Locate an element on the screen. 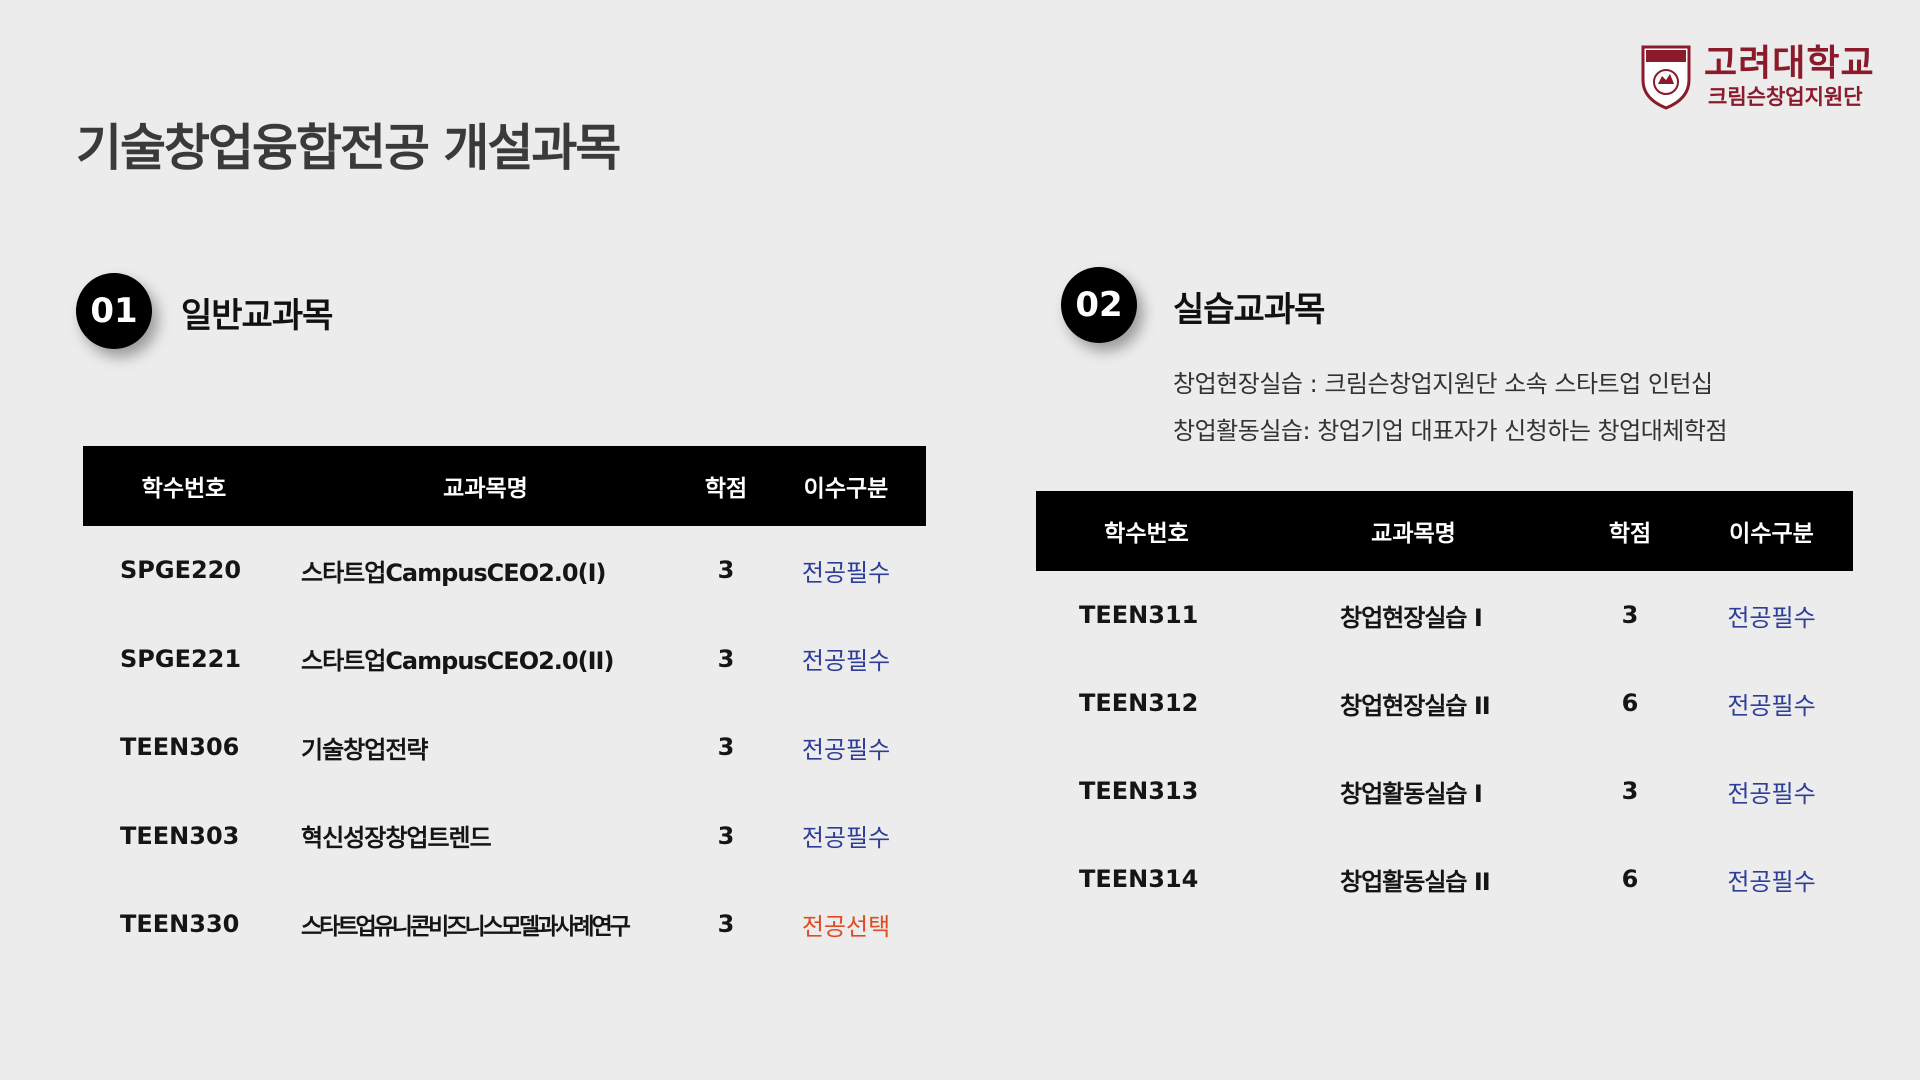  course-name: 창업현장실습 I is located at coordinates (1411, 617).